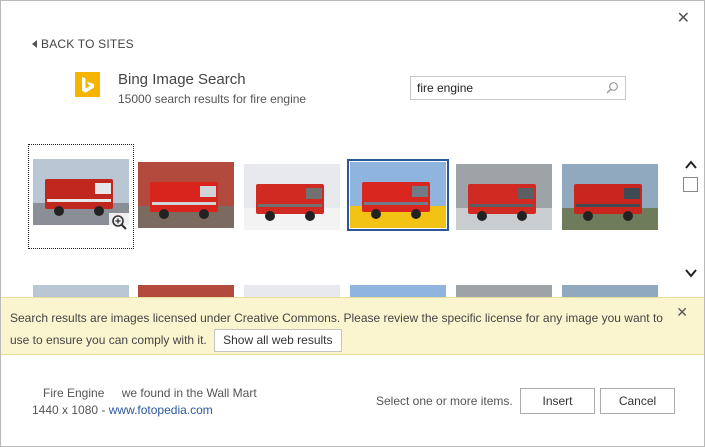  I want to click on back-to-sites-label: BACK TO SITES, so click(87, 44).